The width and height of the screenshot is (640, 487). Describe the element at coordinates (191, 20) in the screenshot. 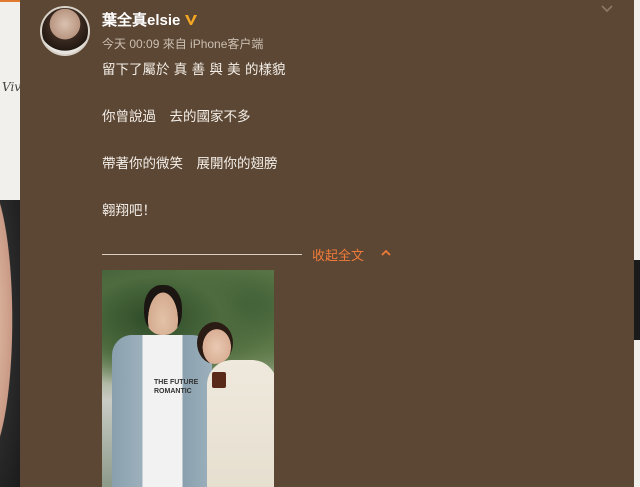

I see `verified-badge-icon` at that location.